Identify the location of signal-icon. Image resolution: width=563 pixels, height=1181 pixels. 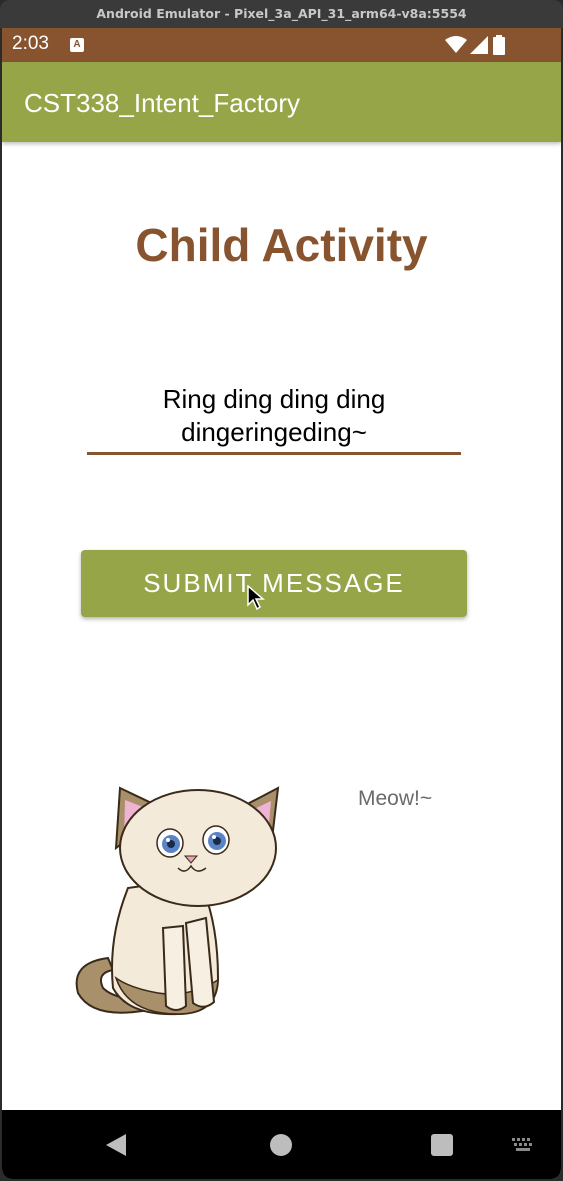
(479, 45).